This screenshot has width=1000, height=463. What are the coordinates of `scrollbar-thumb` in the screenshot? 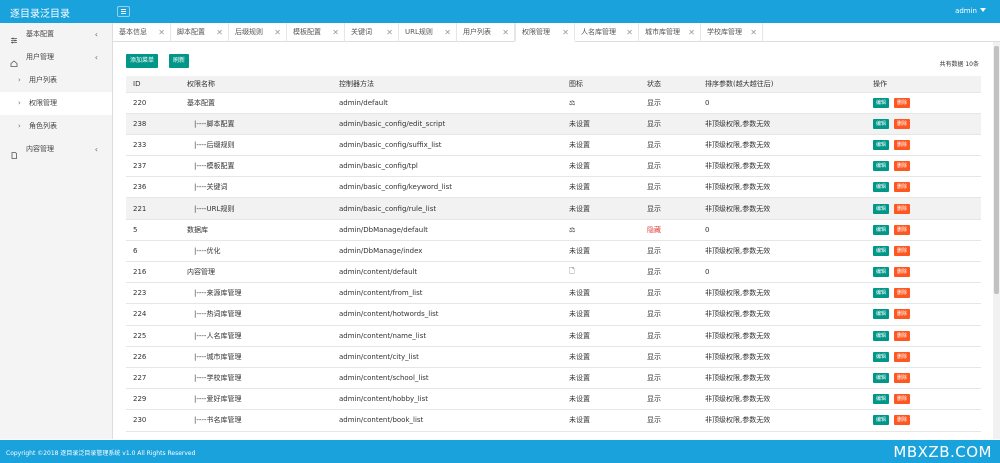 It's located at (996, 170).